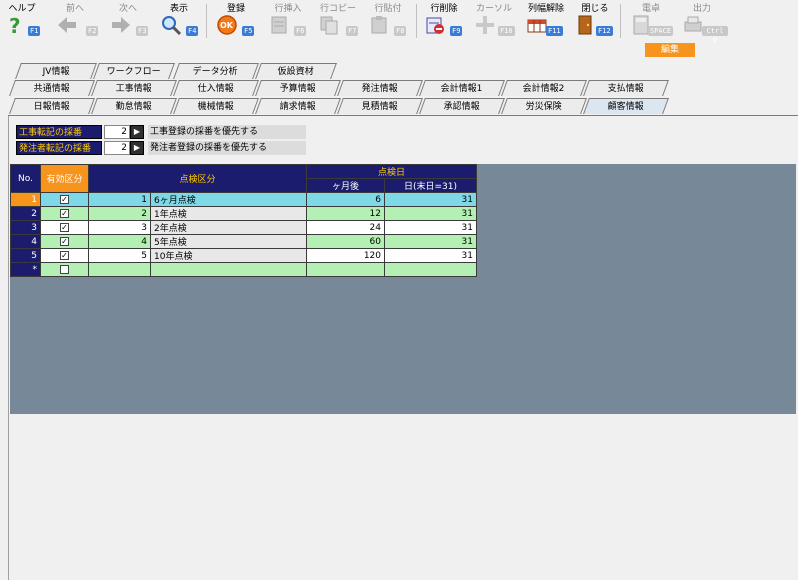 Image resolution: width=798 pixels, height=580 pixels. I want to click on col-header-months-after: ヶ月後, so click(345, 185).